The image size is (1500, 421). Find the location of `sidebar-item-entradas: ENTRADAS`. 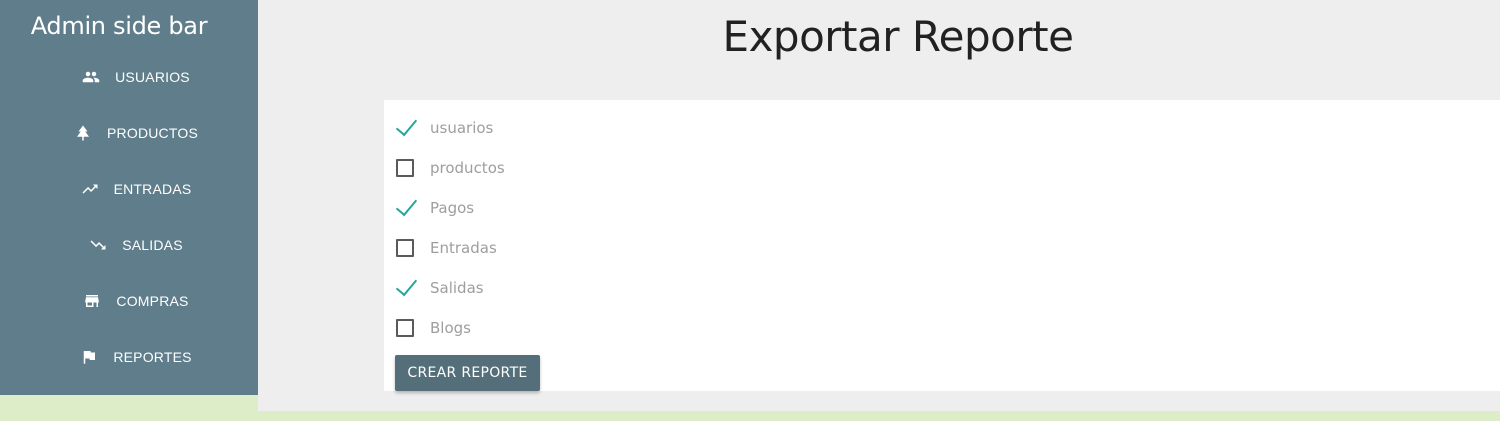

sidebar-item-entradas: ENTRADAS is located at coordinates (136, 189).